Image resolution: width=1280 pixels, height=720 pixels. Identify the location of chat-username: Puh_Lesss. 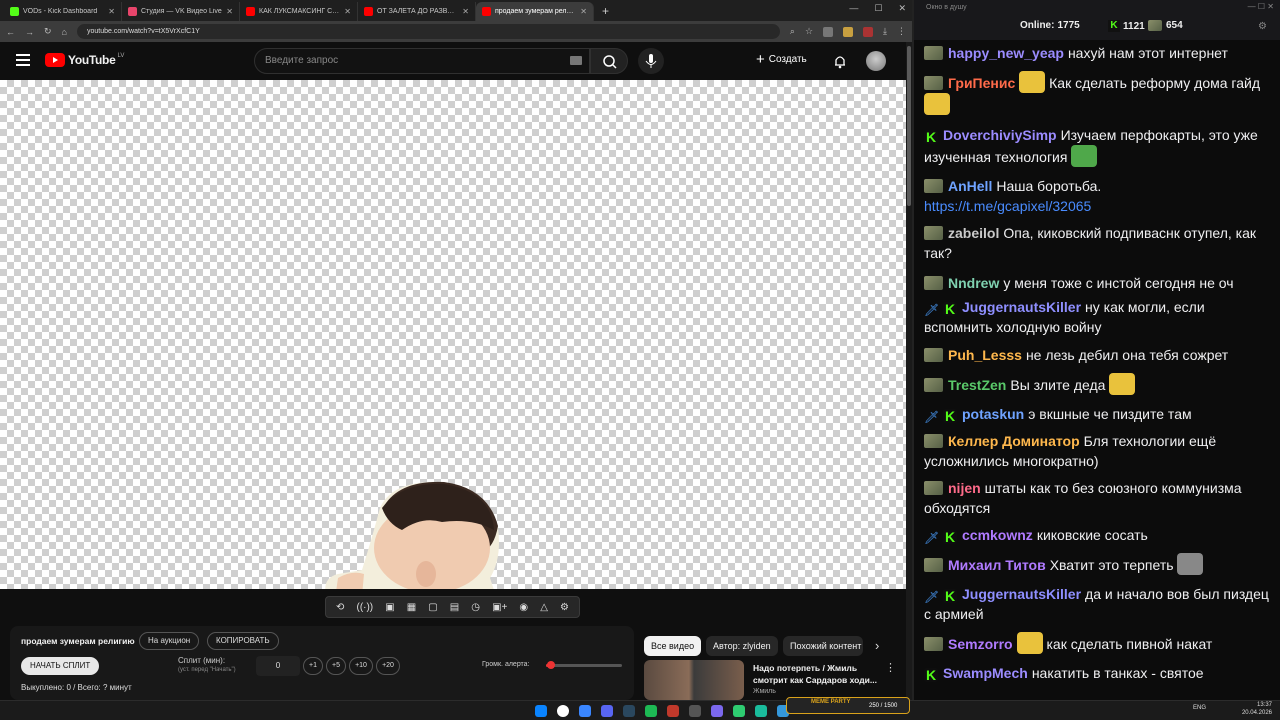
(985, 355).